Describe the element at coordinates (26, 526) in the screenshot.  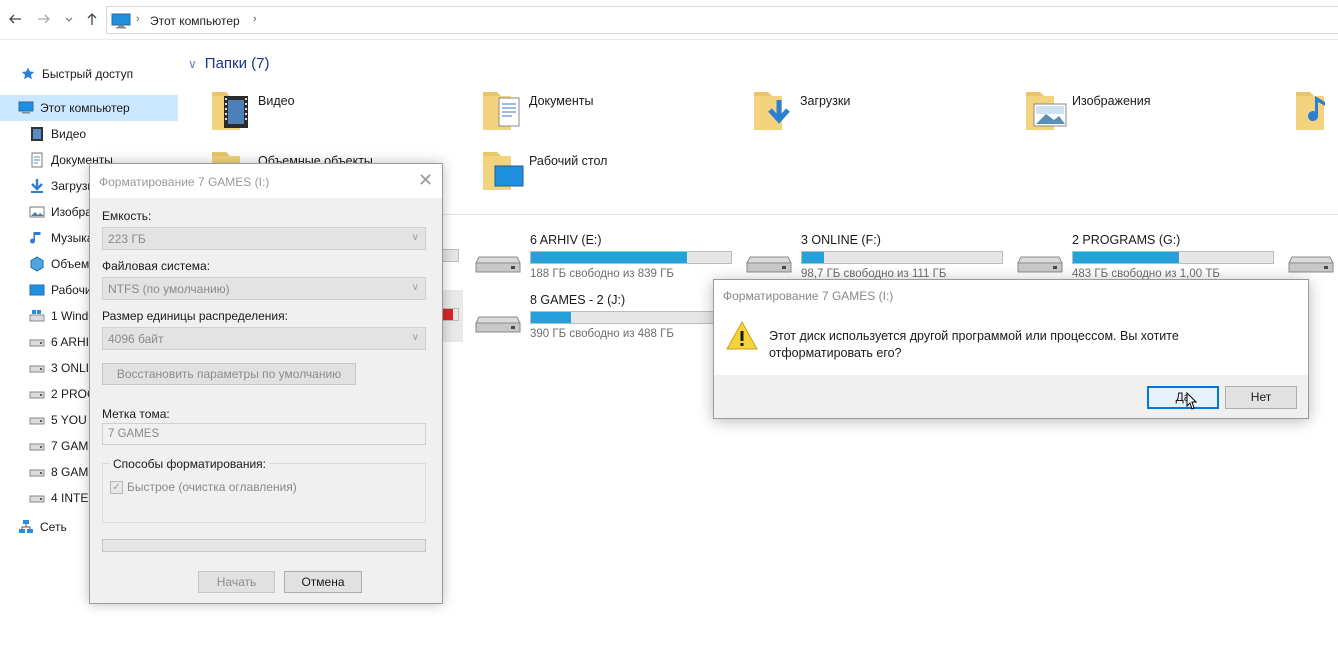
I see `network-icon` at that location.